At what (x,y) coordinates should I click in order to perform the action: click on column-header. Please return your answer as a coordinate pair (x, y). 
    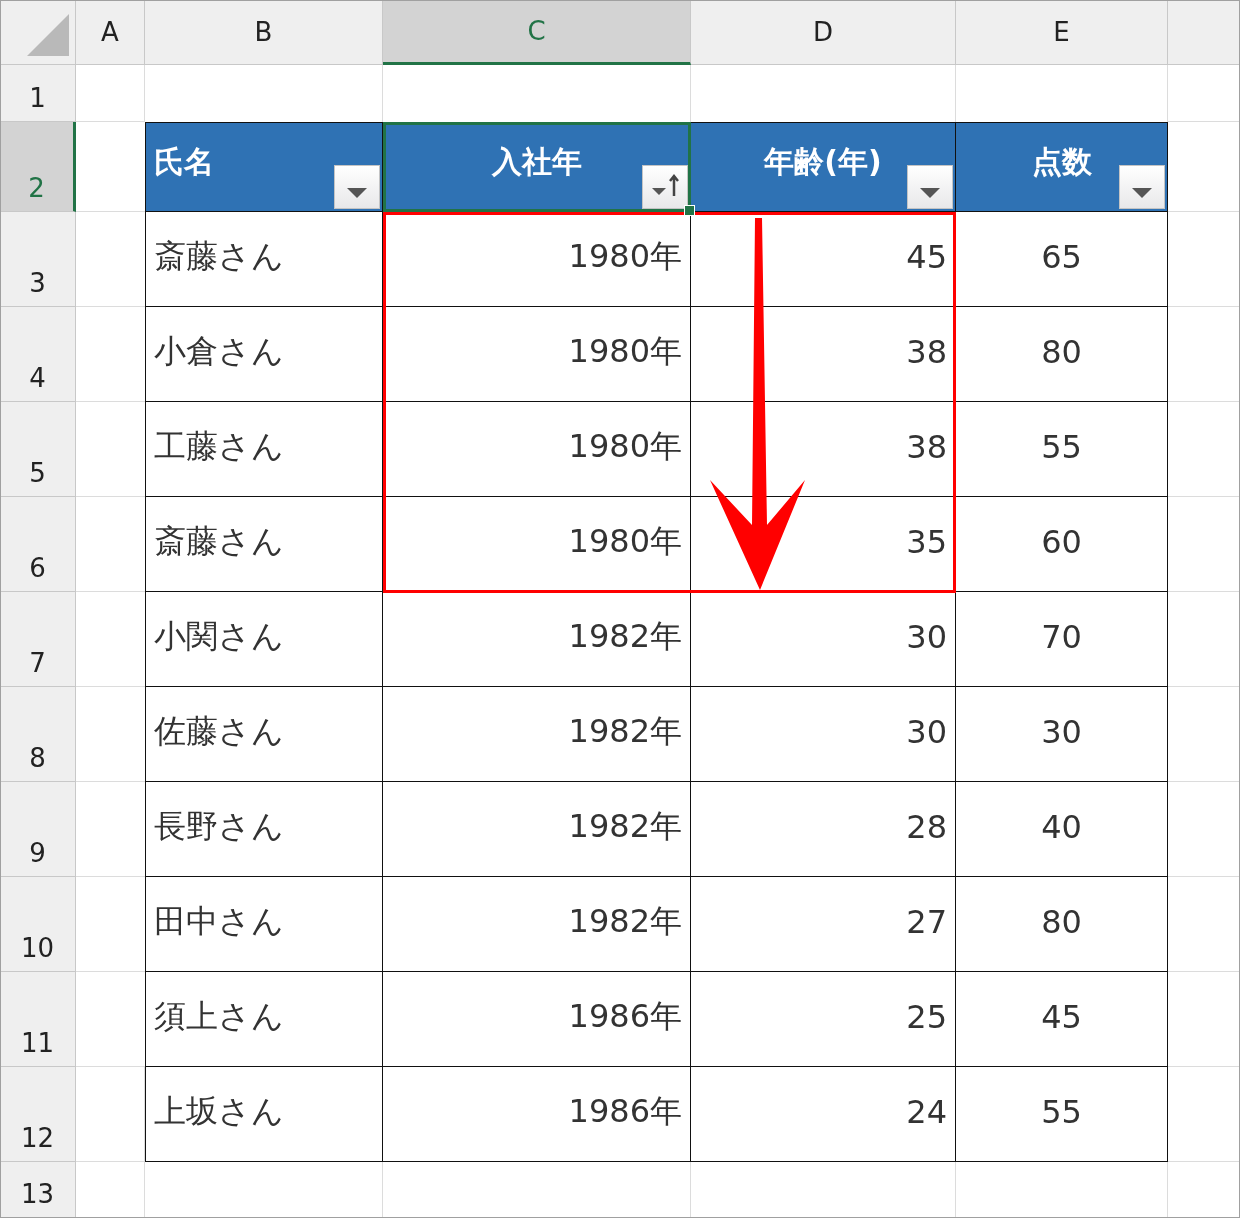
    Looking at the image, I should click on (1204, 32).